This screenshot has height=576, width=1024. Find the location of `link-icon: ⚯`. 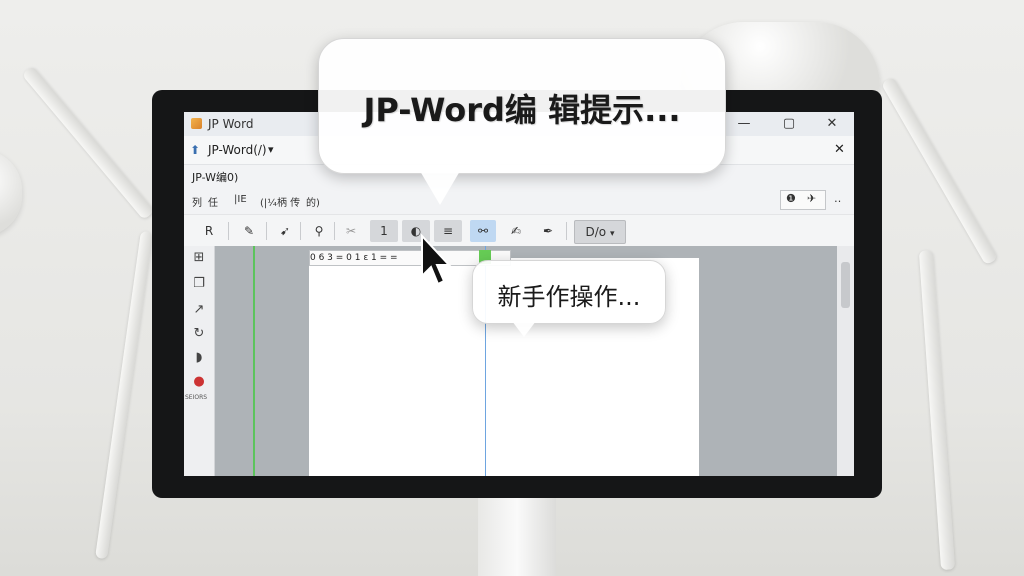

link-icon: ⚯ is located at coordinates (483, 231).